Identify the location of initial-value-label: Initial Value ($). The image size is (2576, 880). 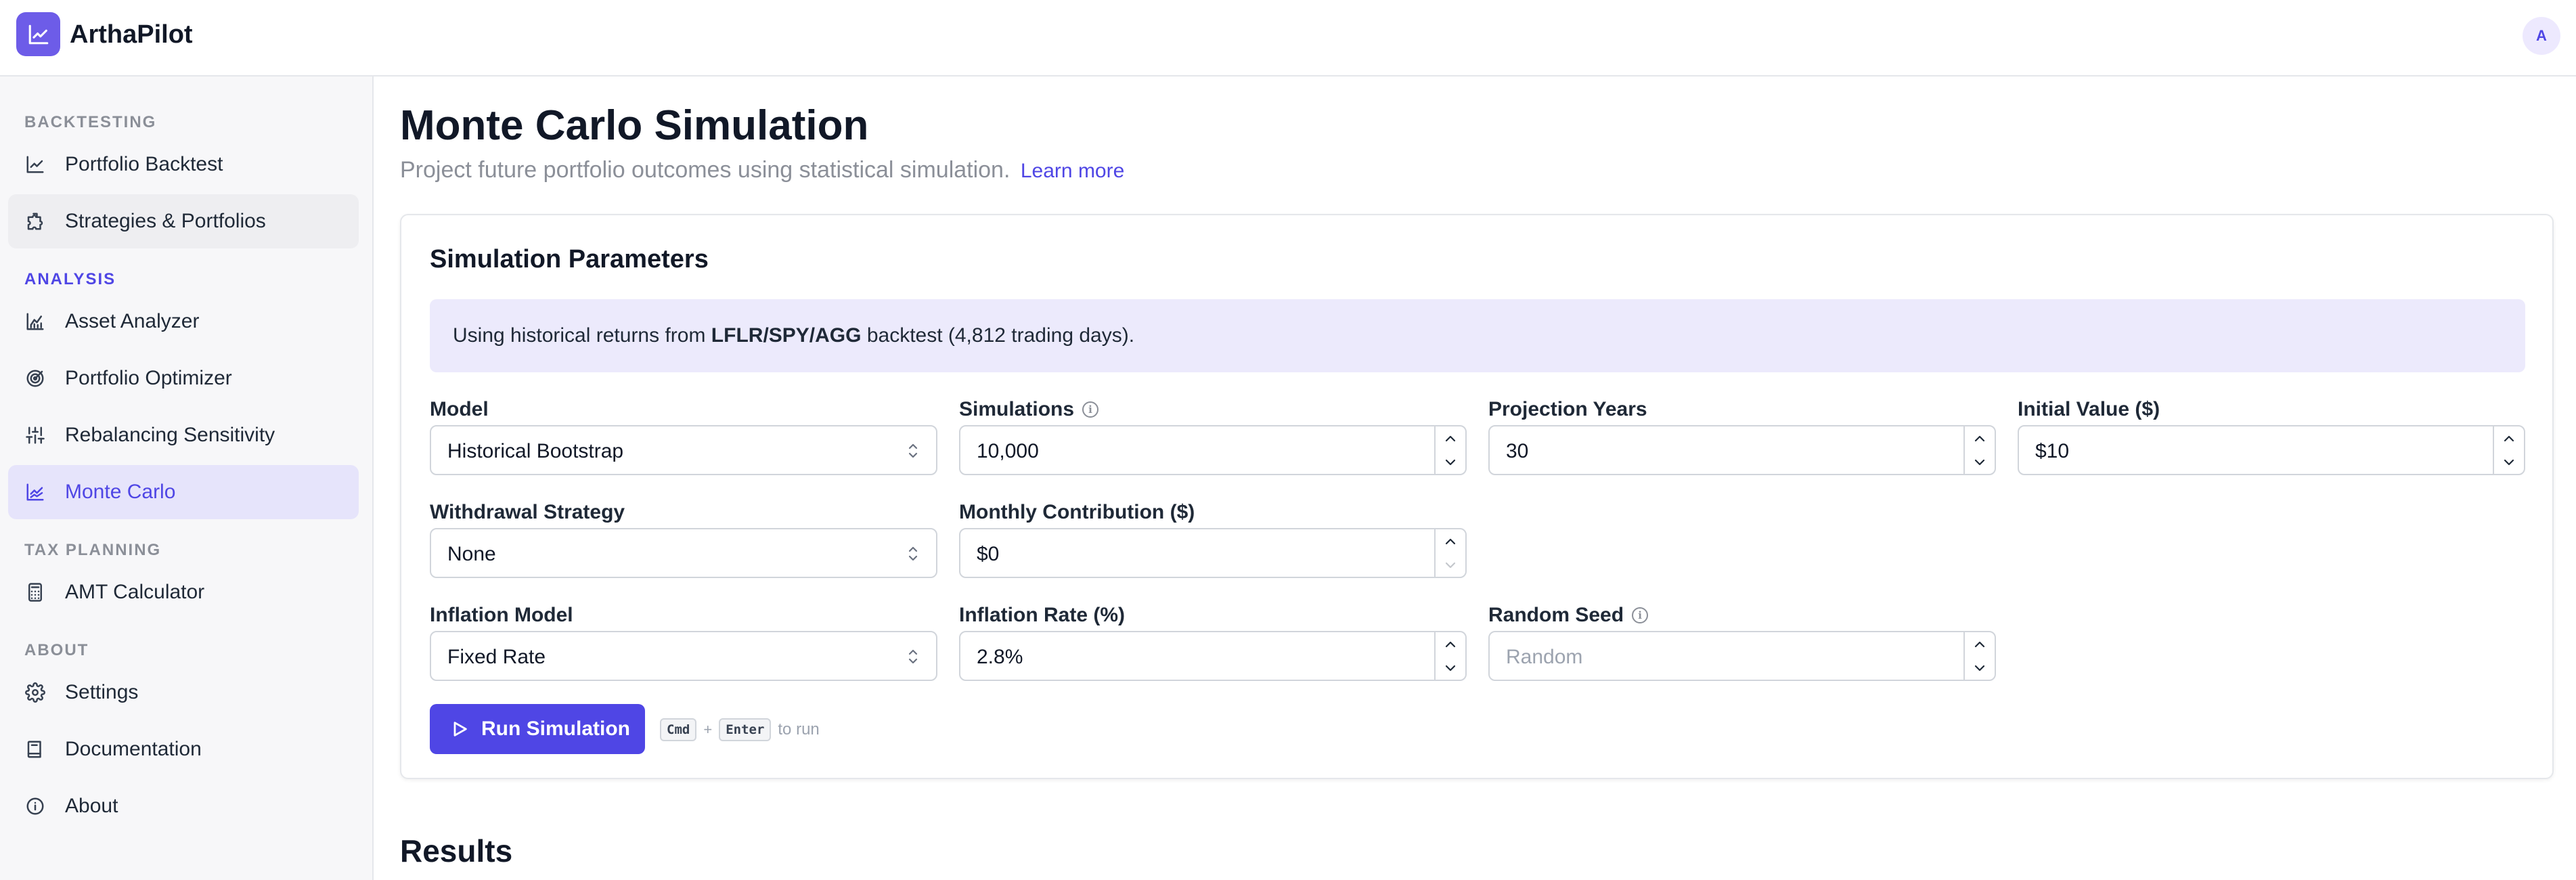
(2089, 410).